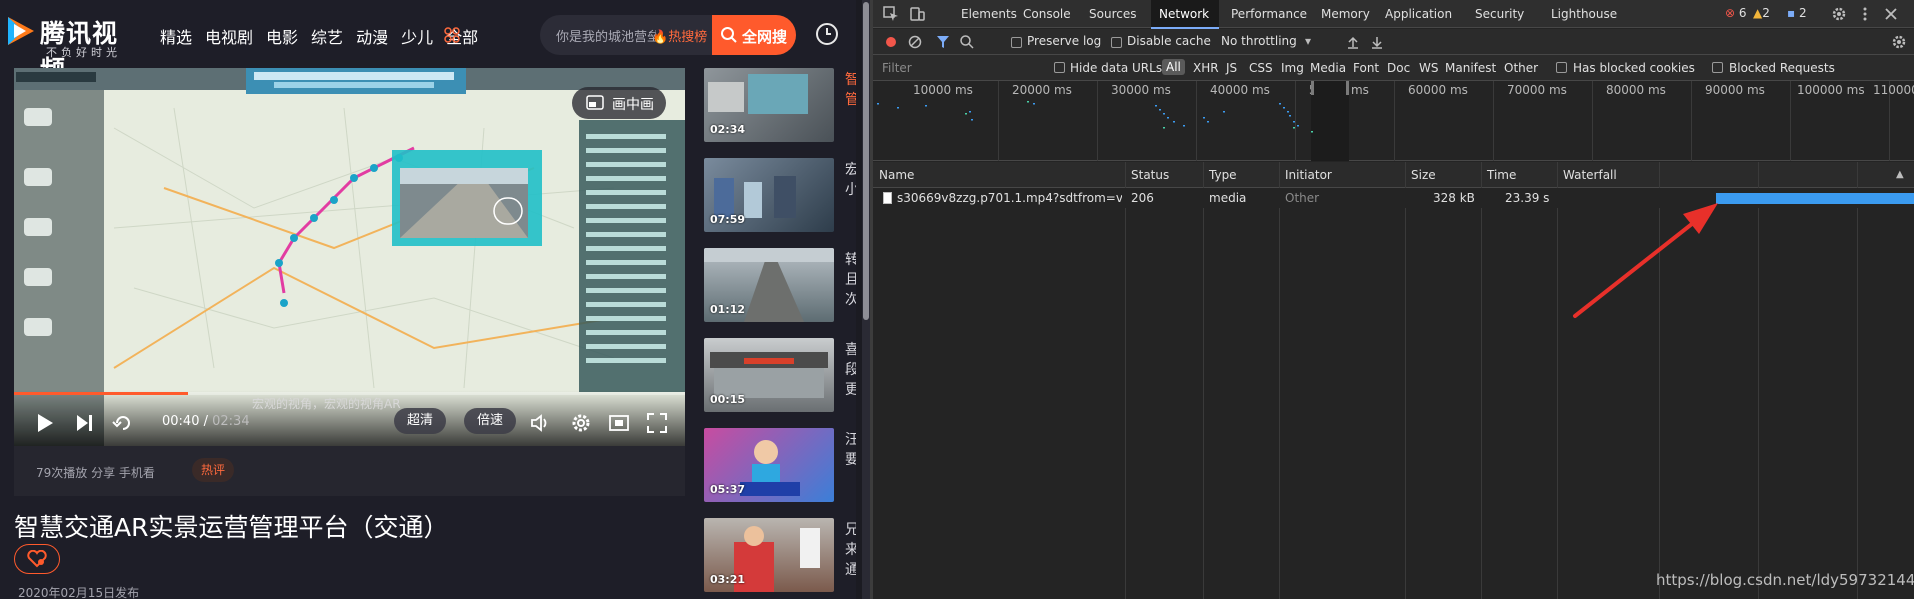 The height and width of the screenshot is (599, 1914). I want to click on list-item: 02:34, so click(769, 105).